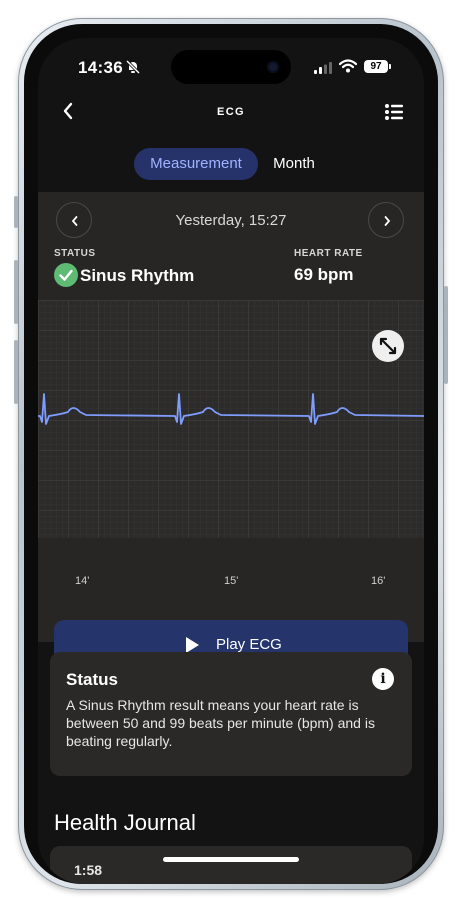 The image size is (462, 910). Describe the element at coordinates (100, 67) in the screenshot. I see `status-time: 14:36` at that location.